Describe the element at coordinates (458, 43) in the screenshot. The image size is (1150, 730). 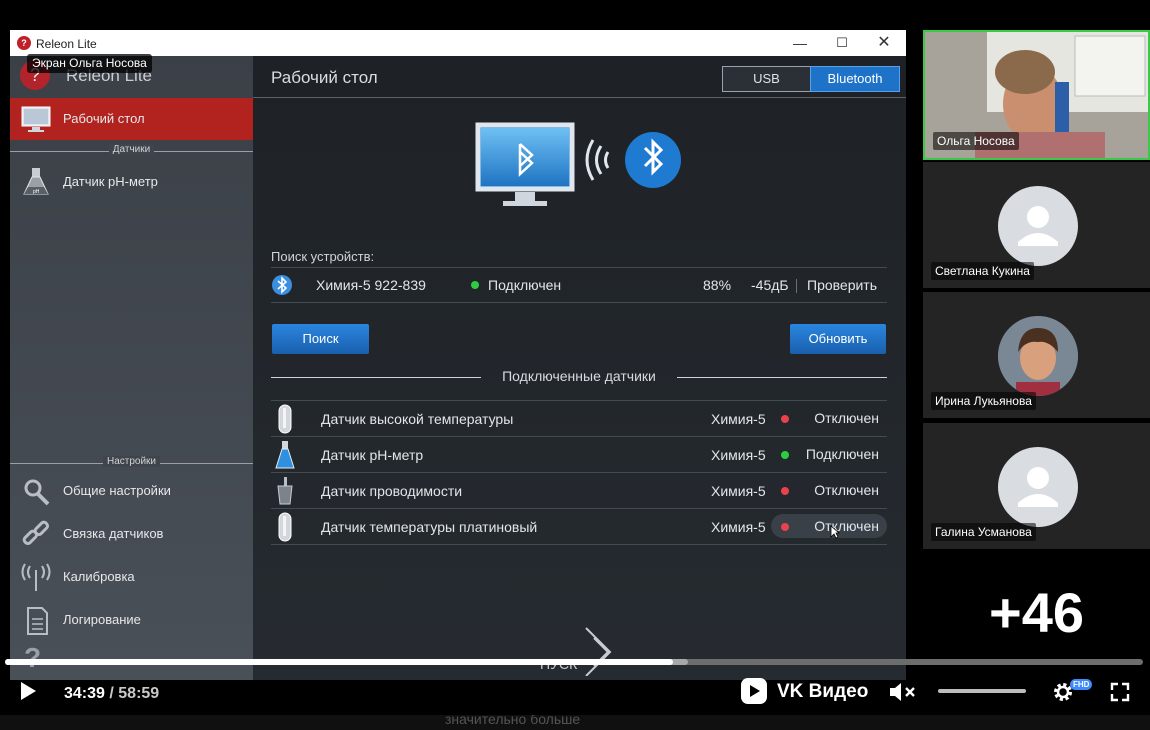
I see `window-titlebar: ? Releon Lite — ☐ ✕` at that location.